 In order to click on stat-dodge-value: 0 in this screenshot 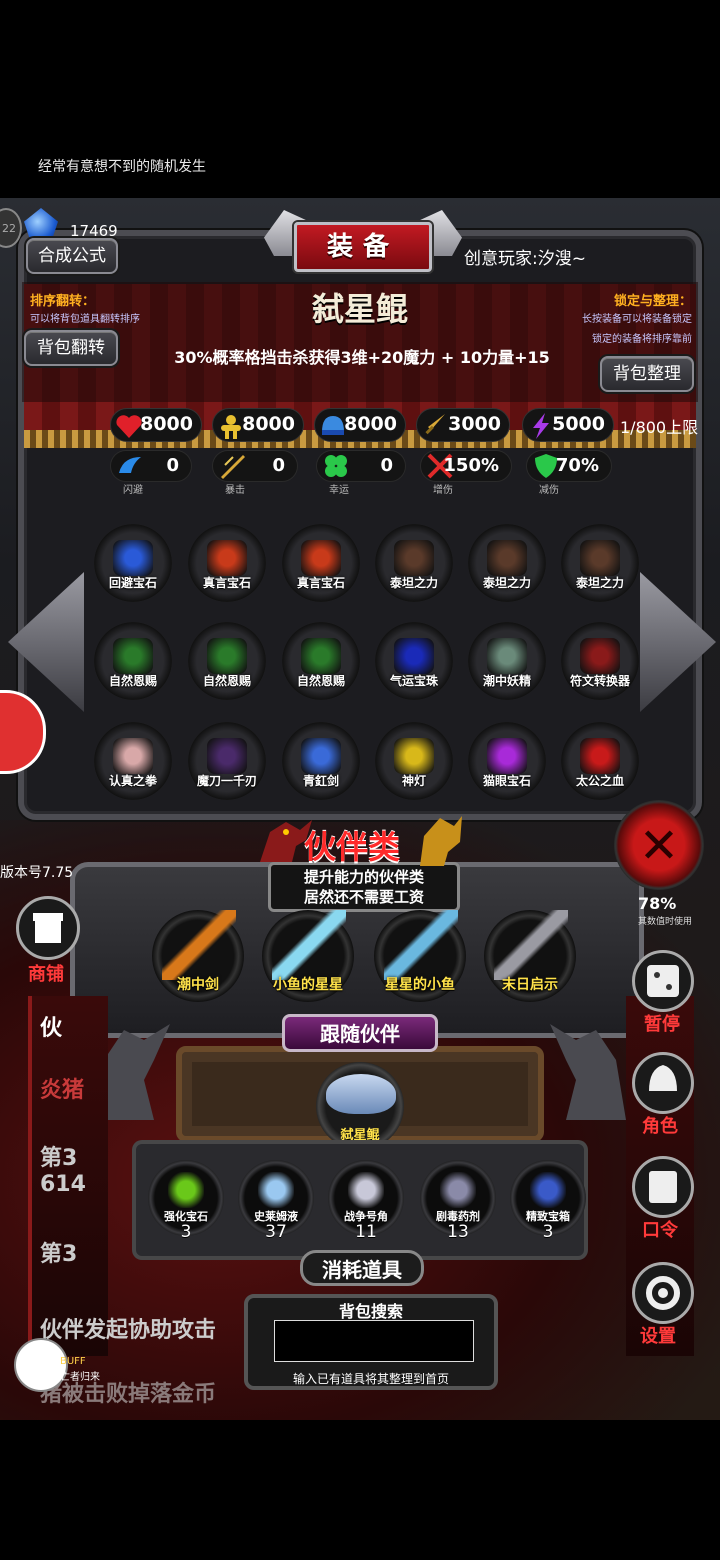, I will do `click(172, 465)`.